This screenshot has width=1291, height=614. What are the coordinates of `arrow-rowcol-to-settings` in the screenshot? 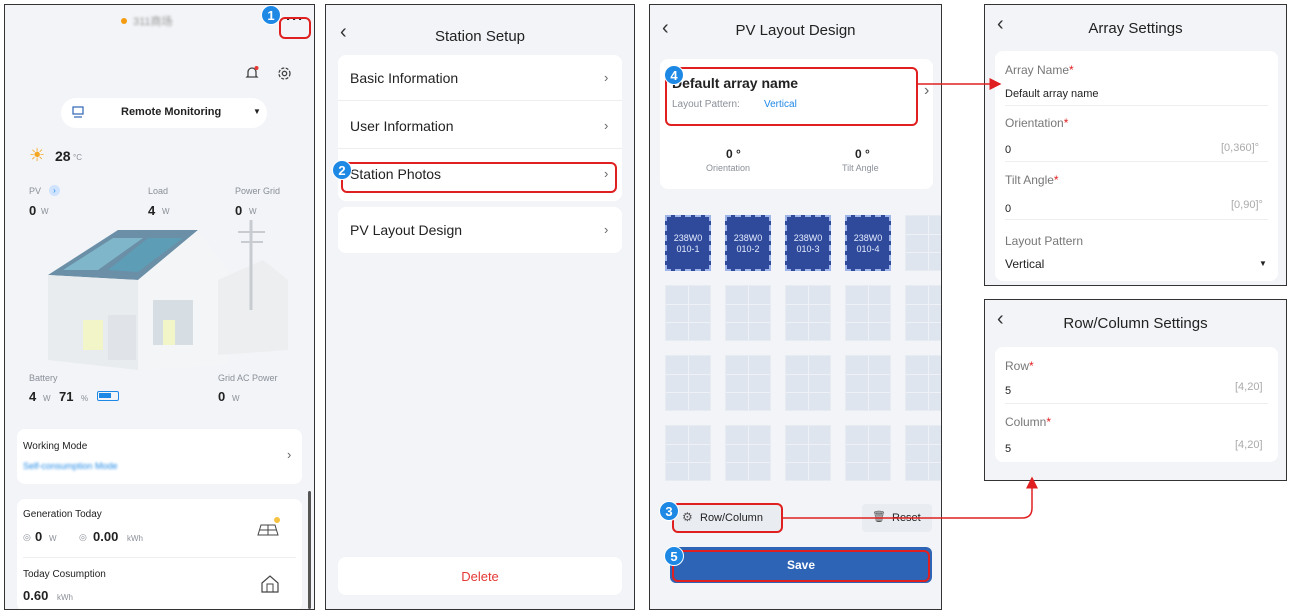 It's located at (910, 497).